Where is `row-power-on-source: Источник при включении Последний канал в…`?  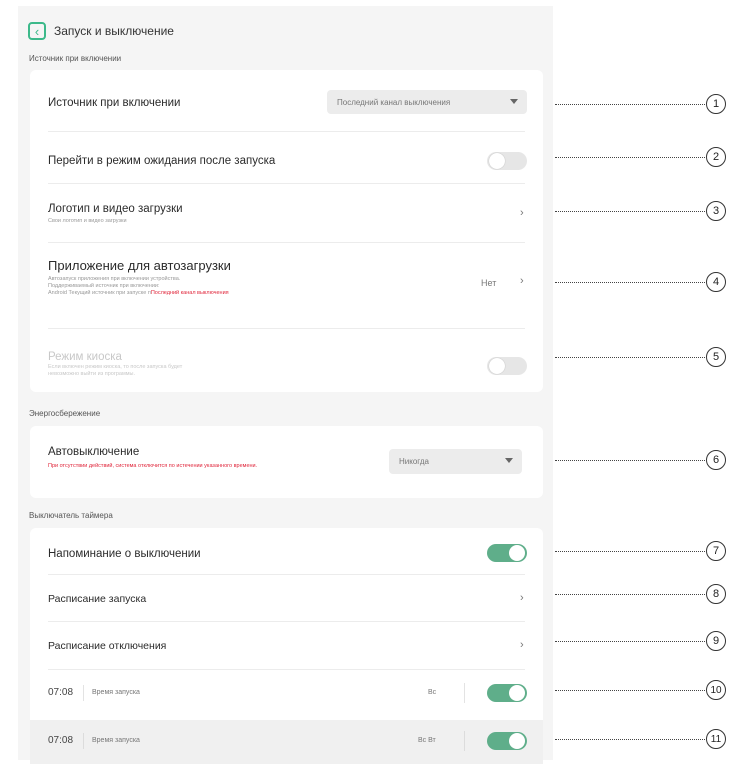 row-power-on-source: Источник при включении Последний канал в… is located at coordinates (286, 99).